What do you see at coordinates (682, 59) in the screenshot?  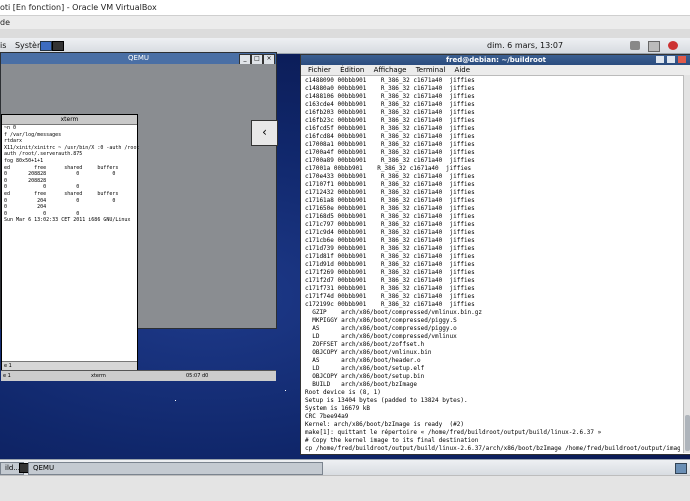 I see `close-button` at bounding box center [682, 59].